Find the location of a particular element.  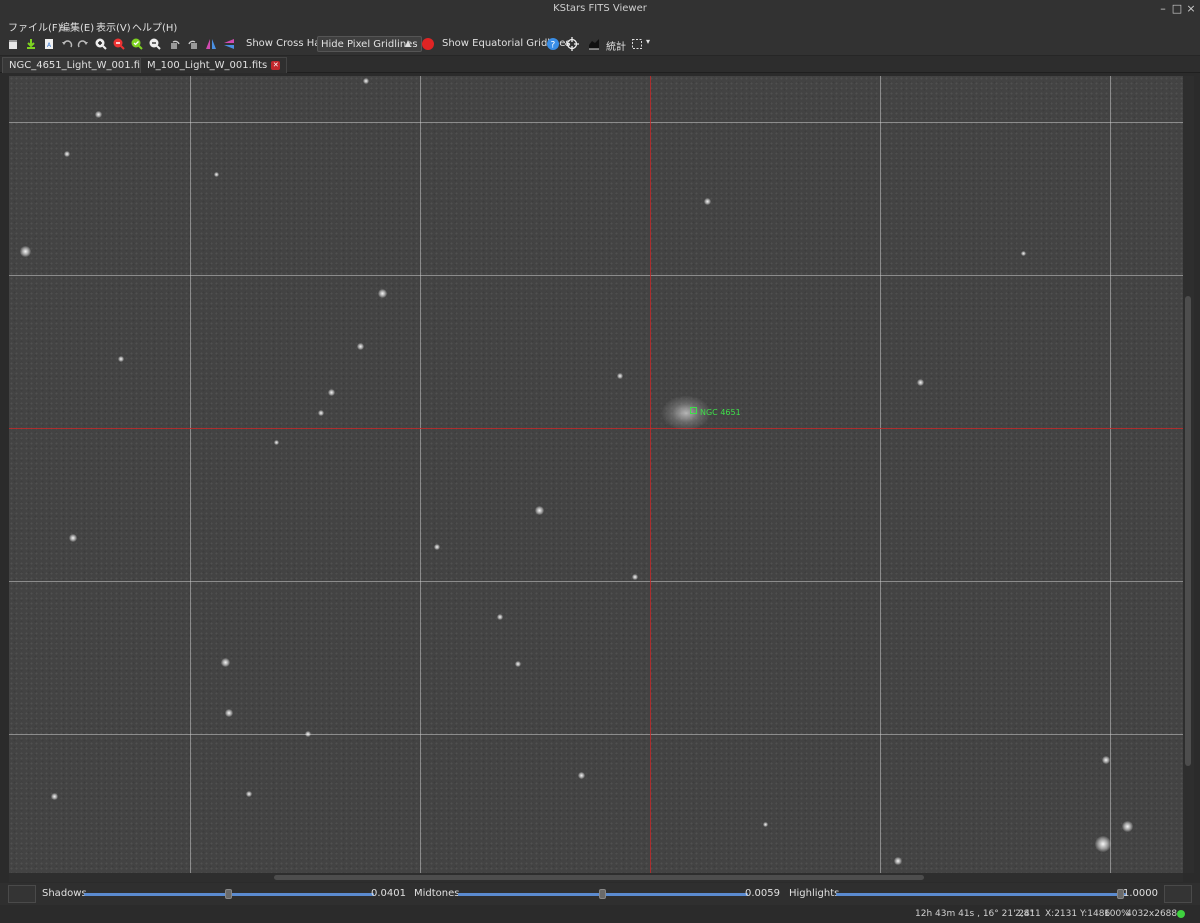

redo-icon is located at coordinates (83, 44).